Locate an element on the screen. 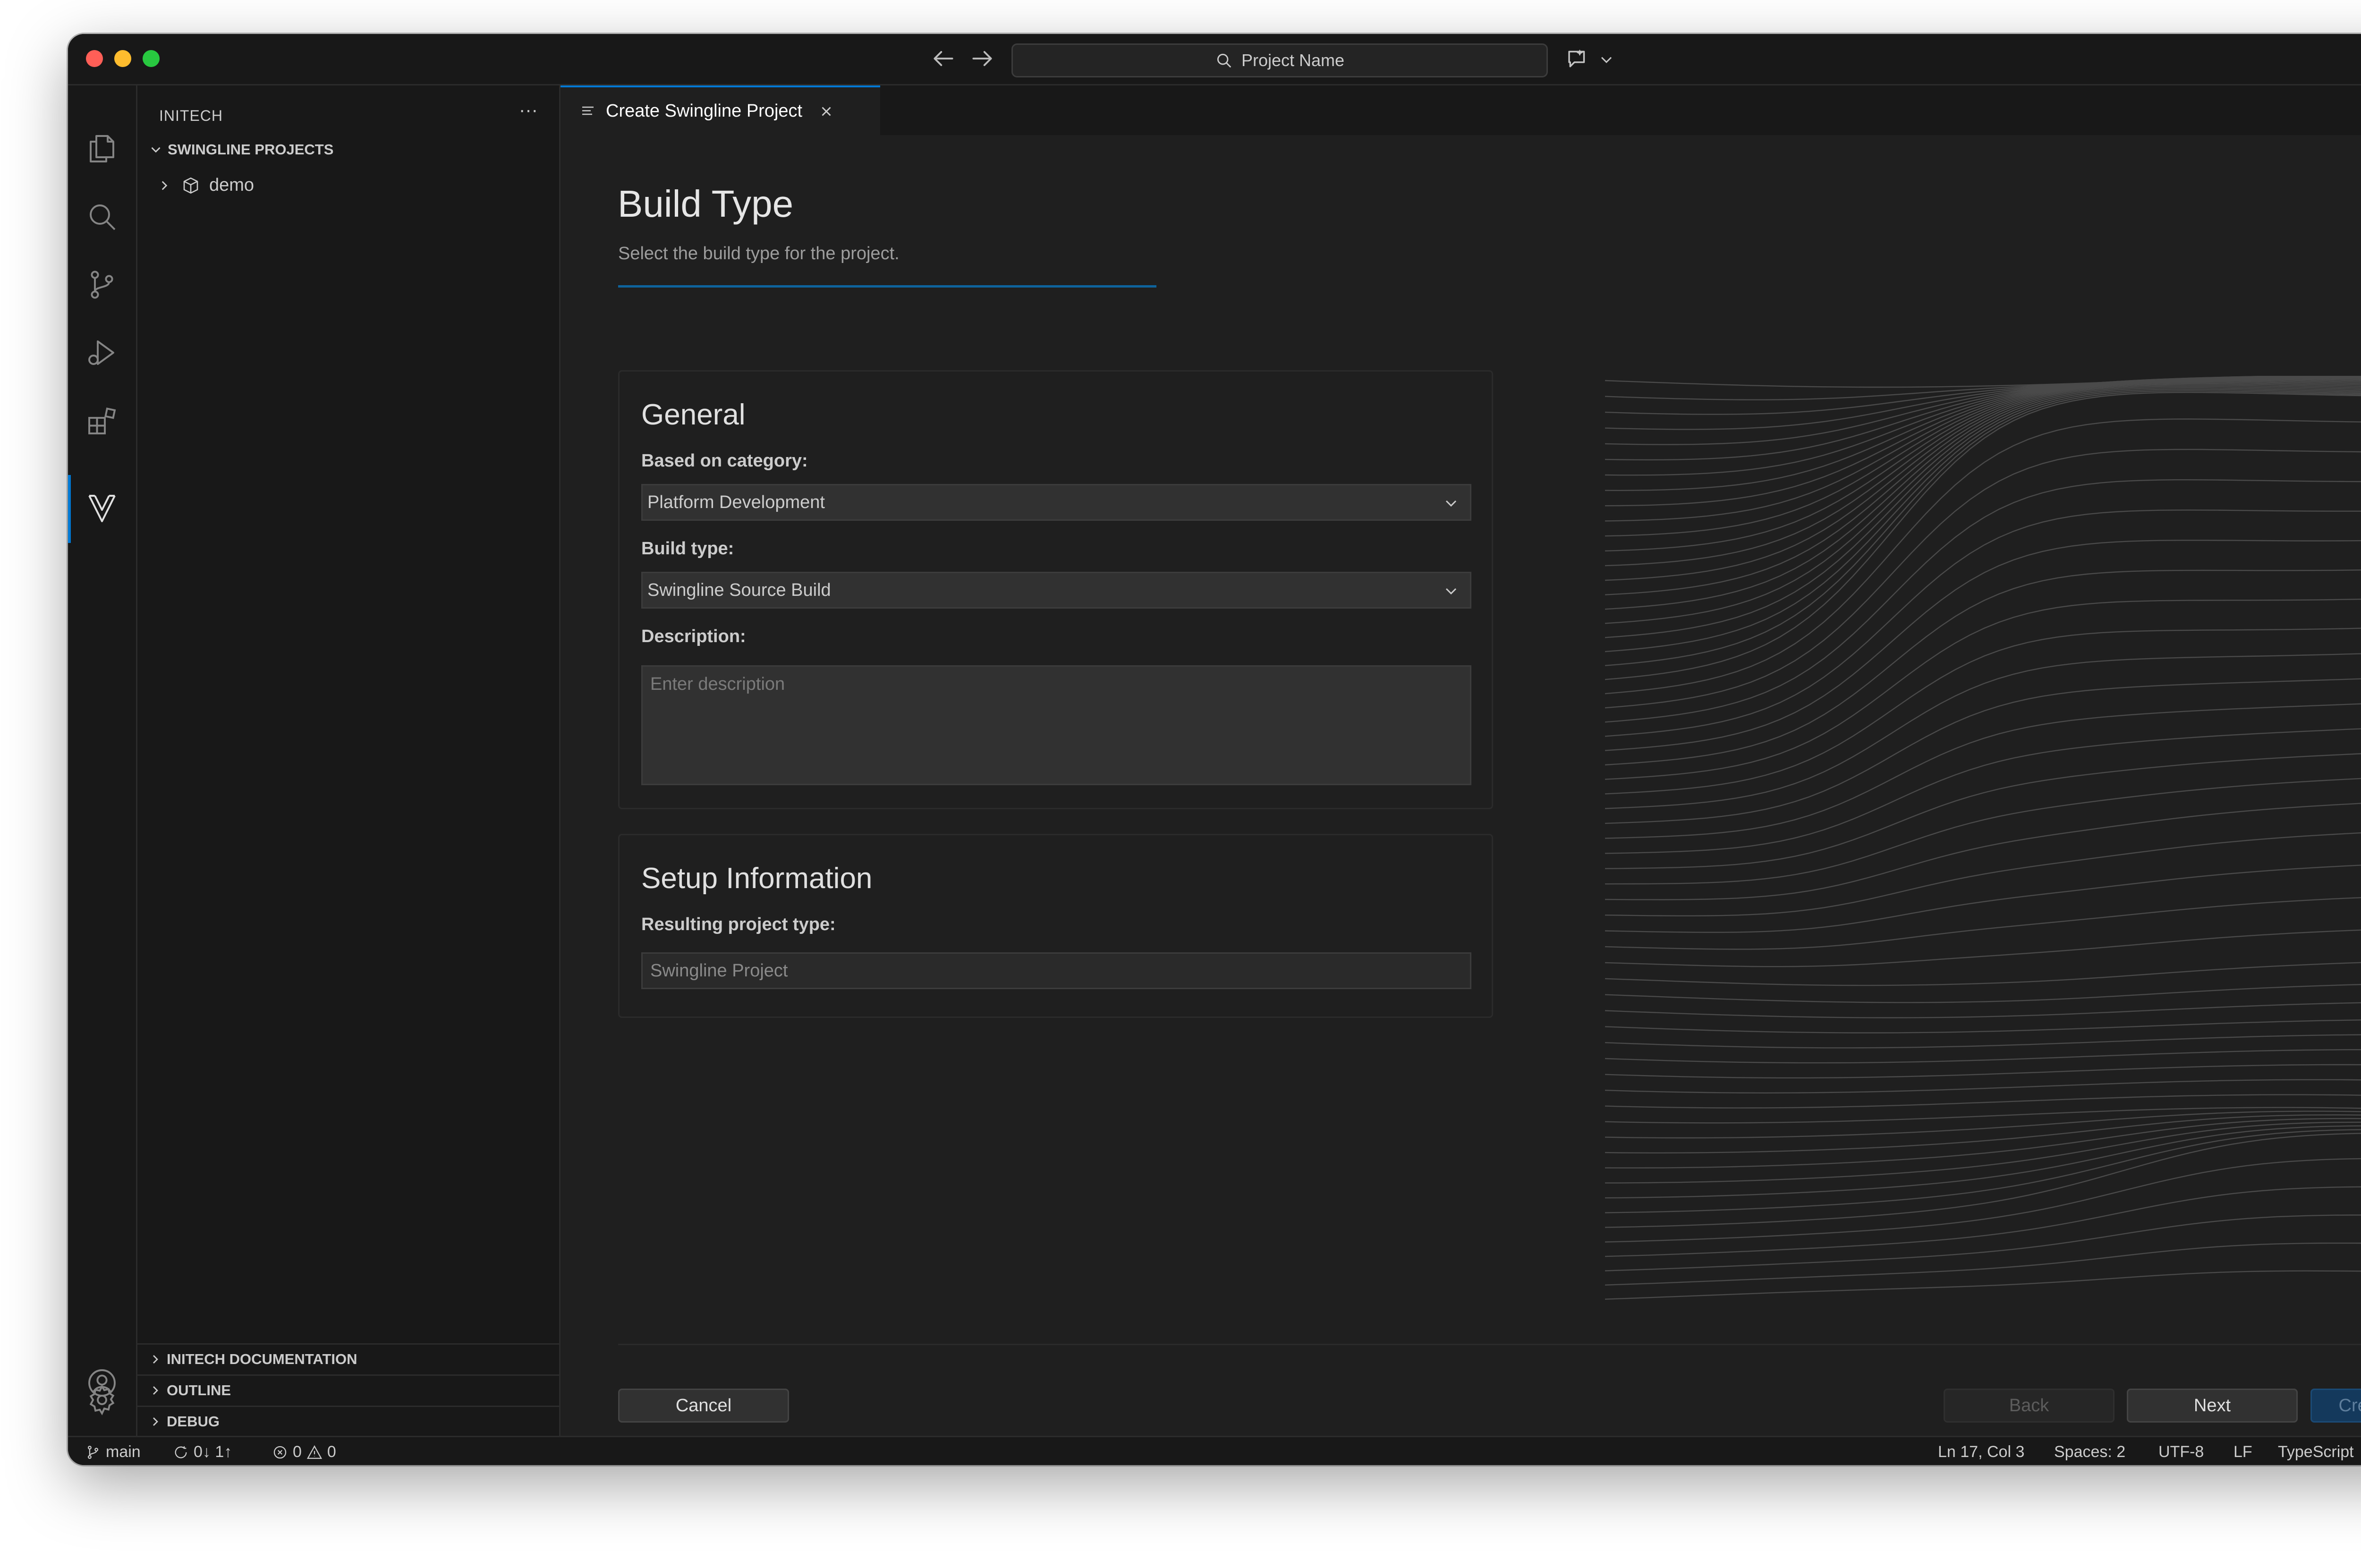 The height and width of the screenshot is (1568, 2361). swingline-extension-icon is located at coordinates (102, 508).